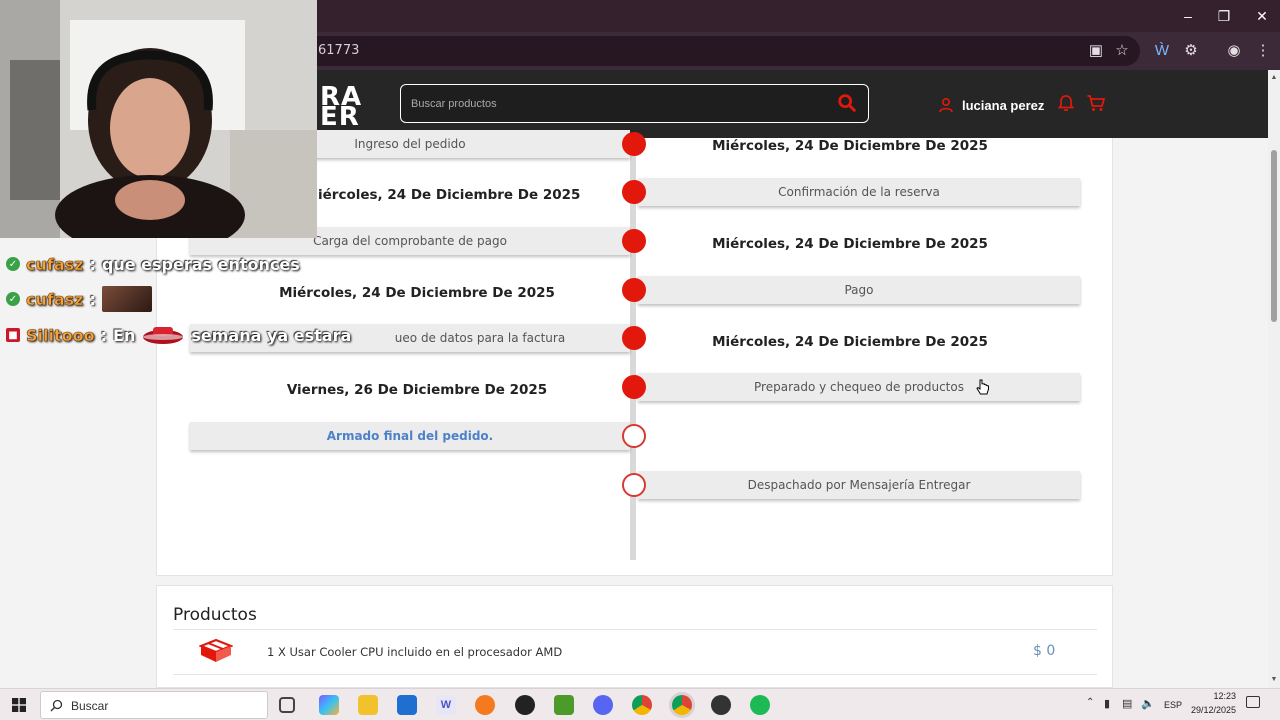  I want to click on url-bar: 61773, so click(720, 51).